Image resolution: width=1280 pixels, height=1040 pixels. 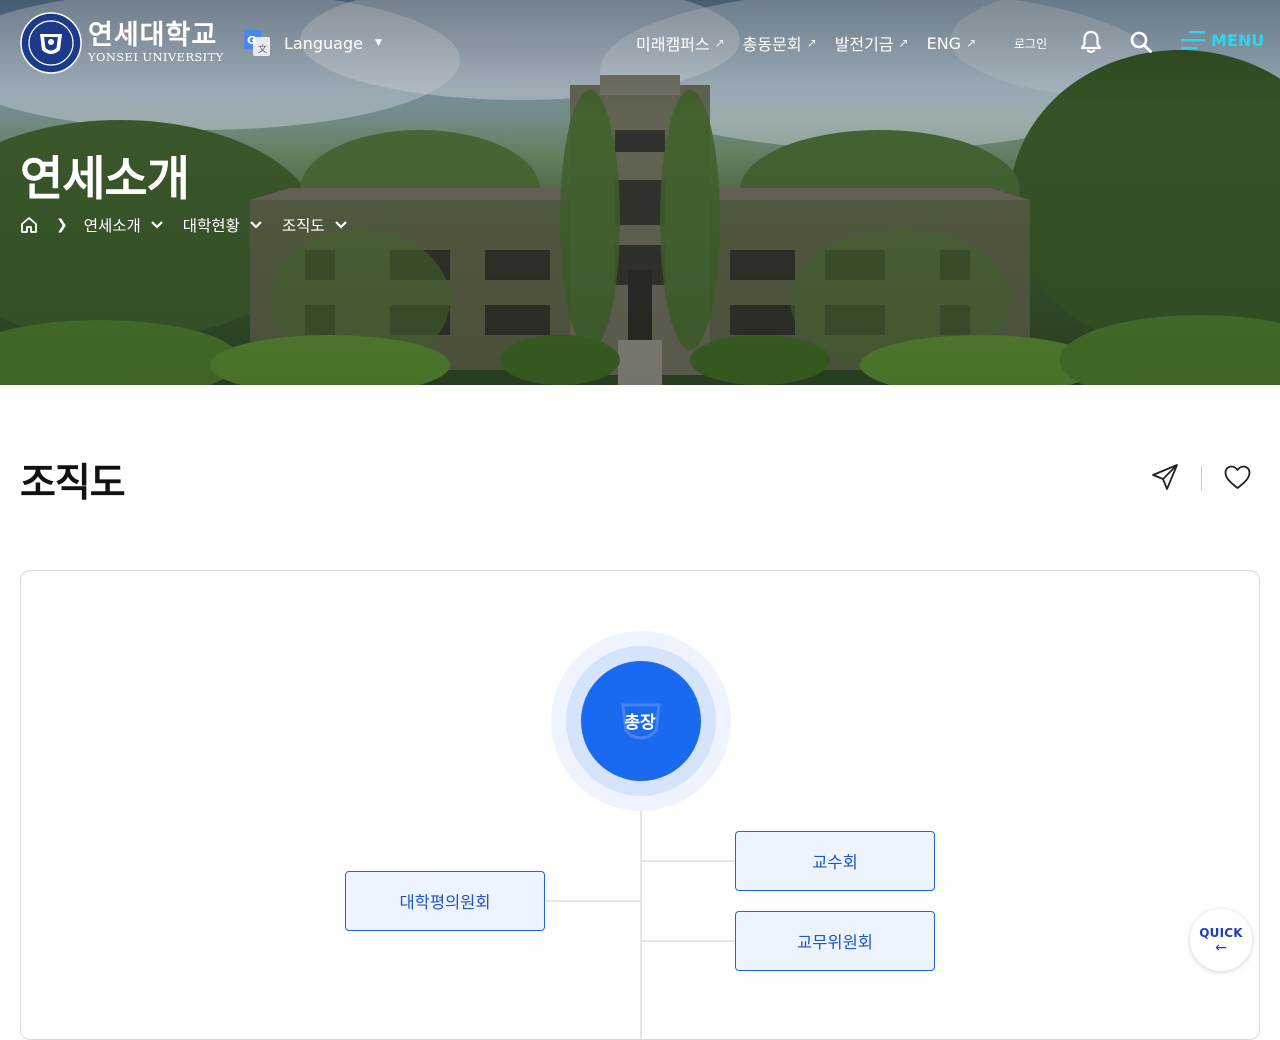 What do you see at coordinates (257, 43) in the screenshot?
I see `google-translate-icon: G 文` at bounding box center [257, 43].